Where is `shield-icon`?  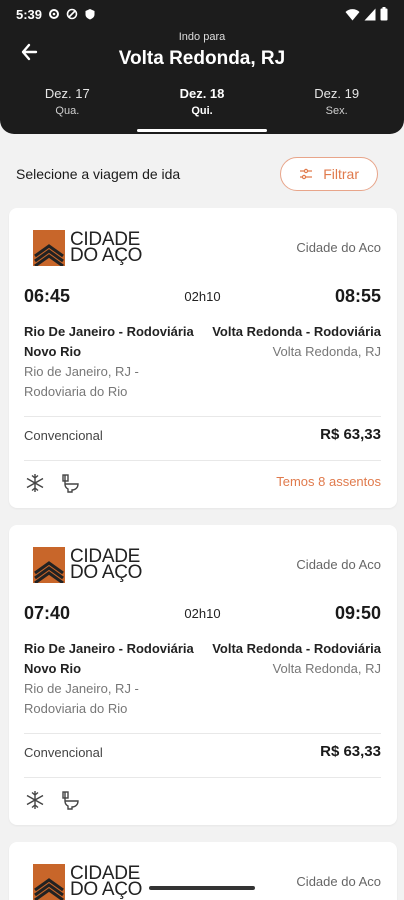
shield-icon is located at coordinates (90, 14).